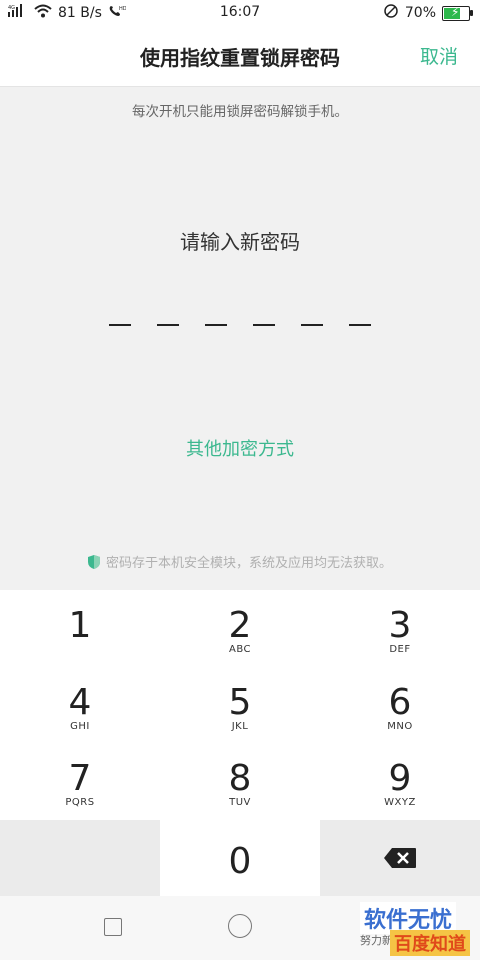 The image size is (480, 960). What do you see at coordinates (80, 778) in the screenshot?
I see `key-digit: 7` at bounding box center [80, 778].